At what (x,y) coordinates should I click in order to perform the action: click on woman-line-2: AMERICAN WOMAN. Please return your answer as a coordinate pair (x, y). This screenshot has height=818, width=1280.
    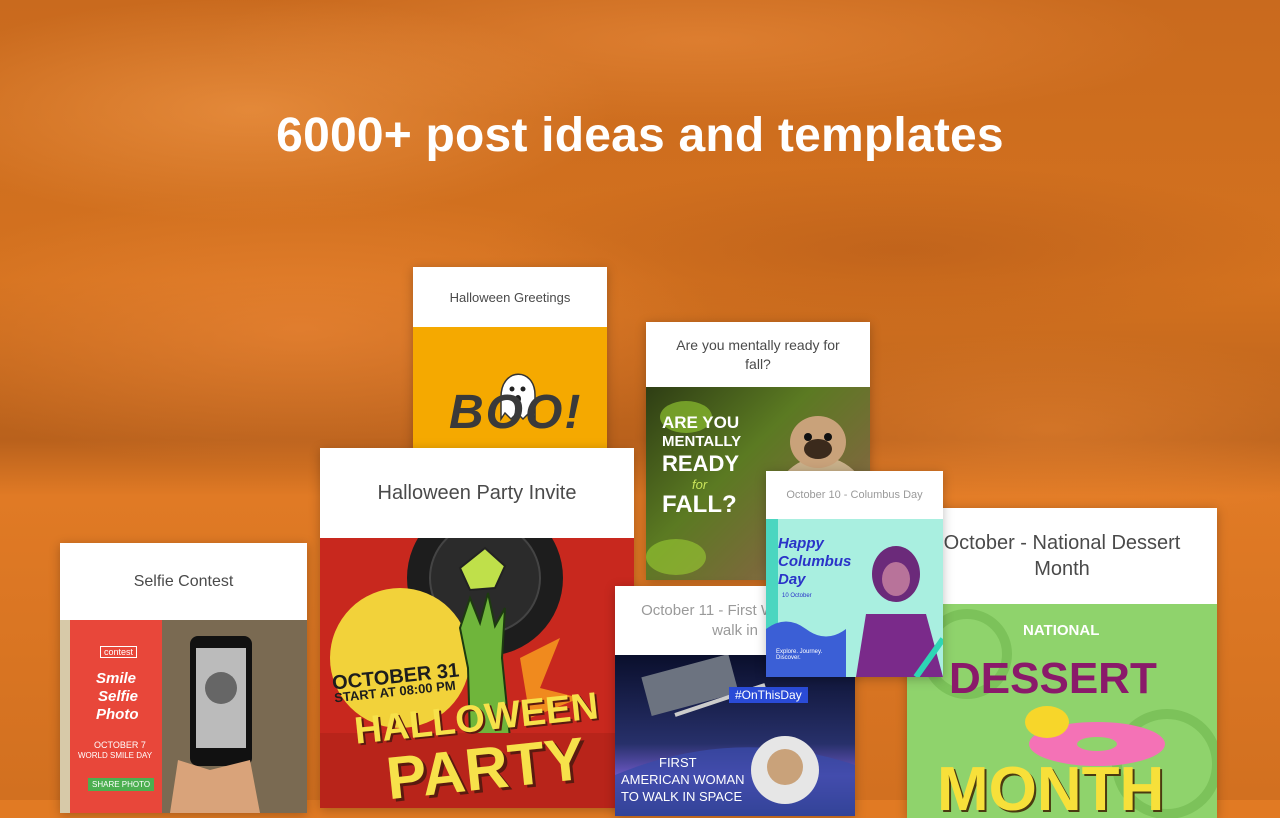
    Looking at the image, I should click on (683, 779).